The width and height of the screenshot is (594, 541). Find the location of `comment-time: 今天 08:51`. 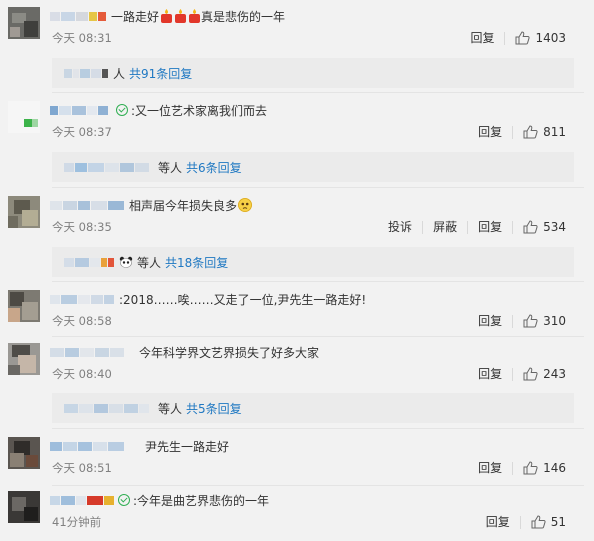

comment-time: 今天 08:51 is located at coordinates (82, 468).